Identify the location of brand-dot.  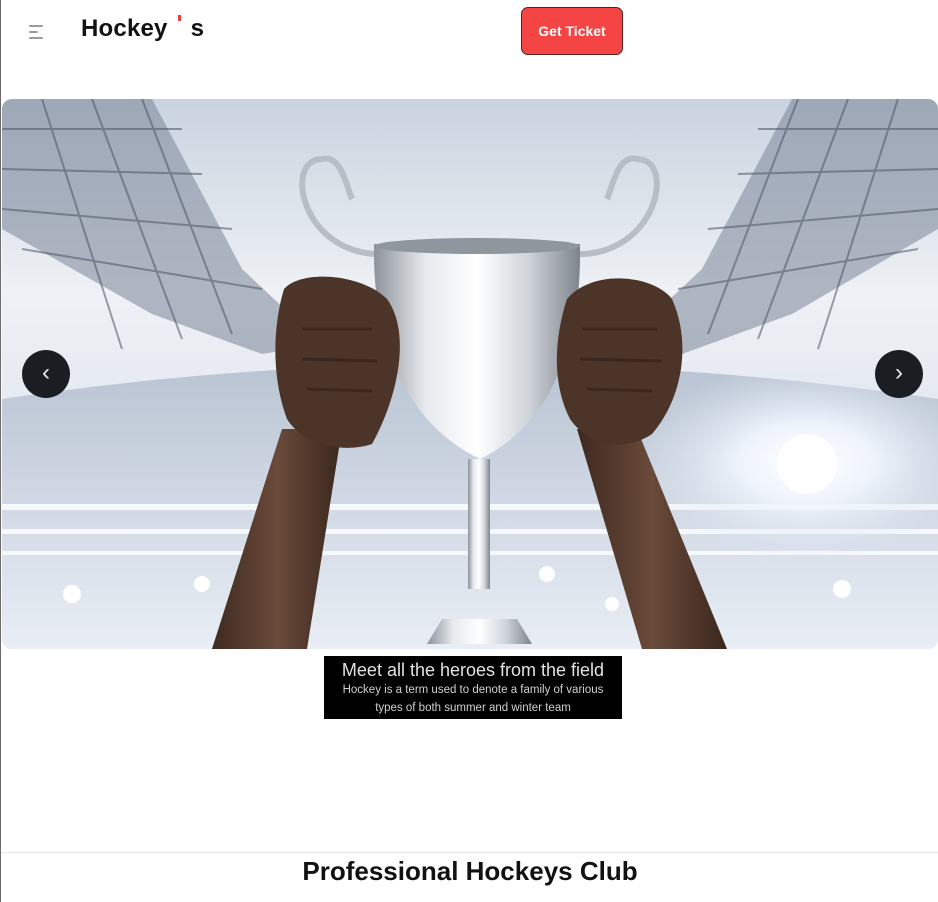
(179, 18).